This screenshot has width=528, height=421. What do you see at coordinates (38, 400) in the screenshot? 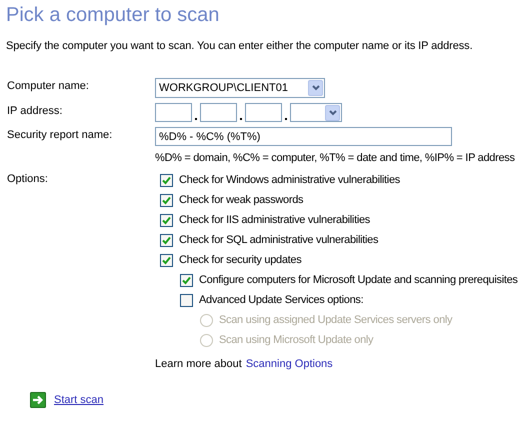
I see `arrow-icon` at bounding box center [38, 400].